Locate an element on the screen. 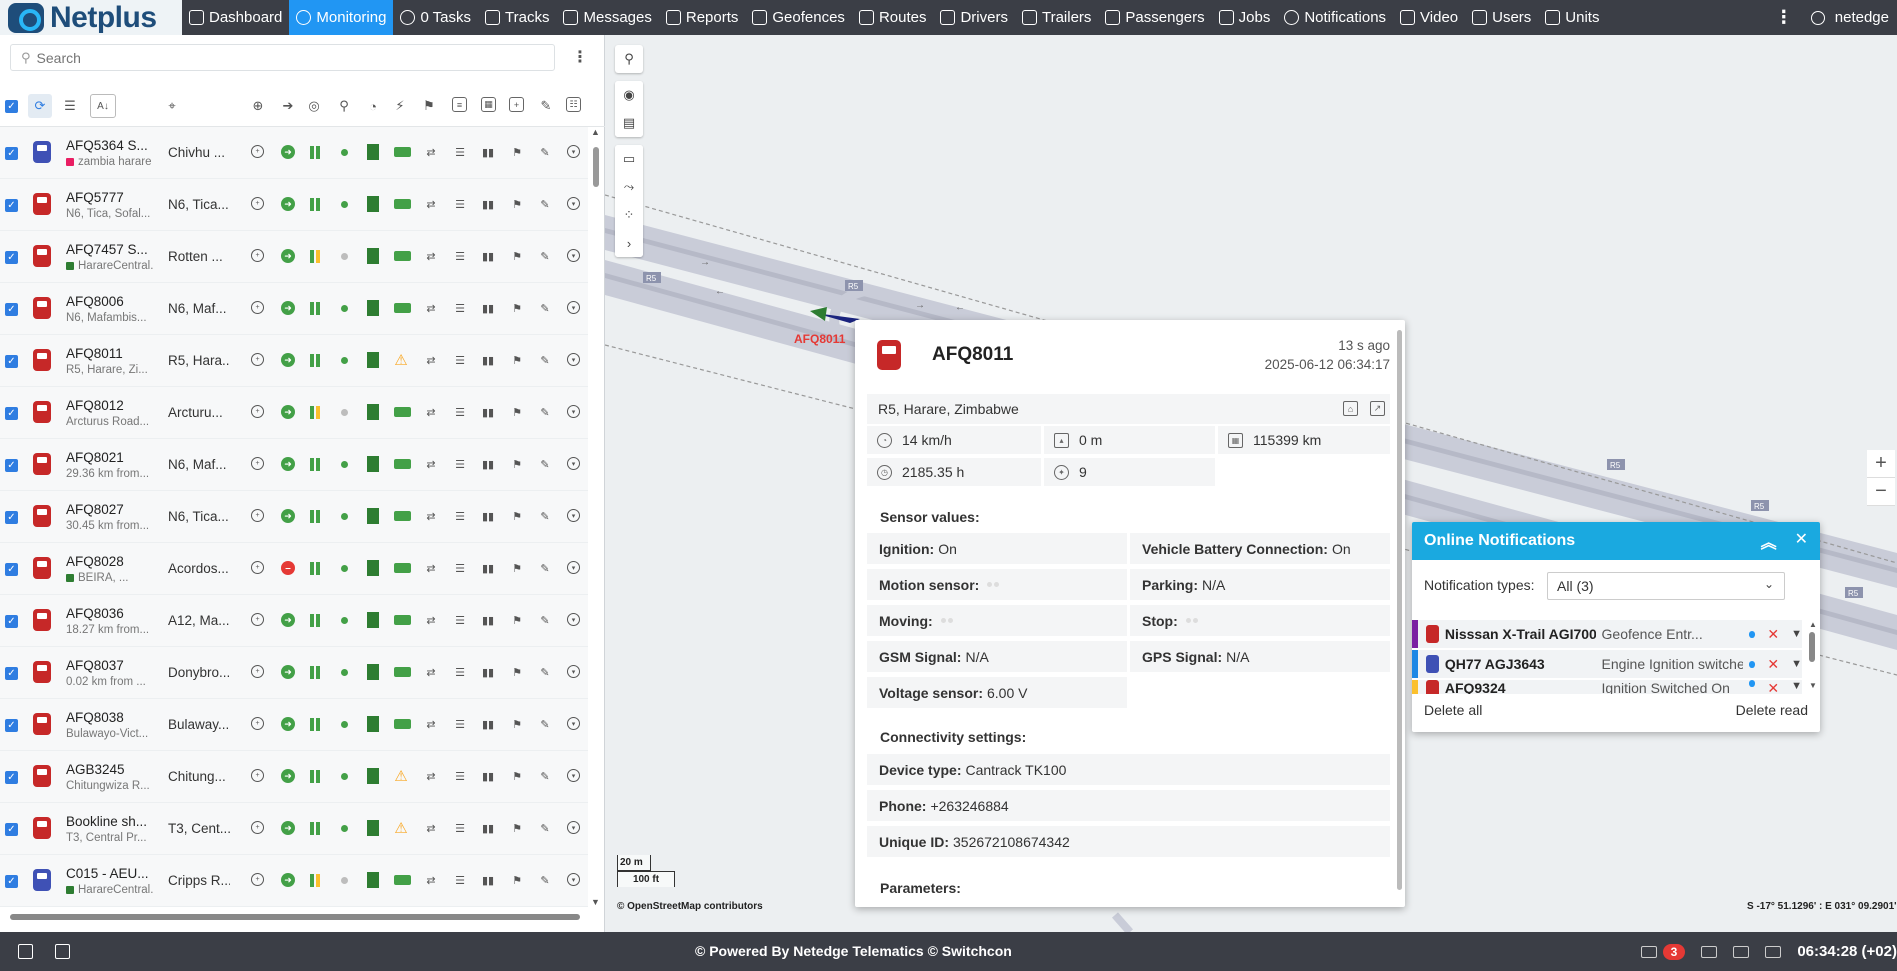 The image size is (1897, 971). clipboard-icon: ☷ is located at coordinates (573, 104).